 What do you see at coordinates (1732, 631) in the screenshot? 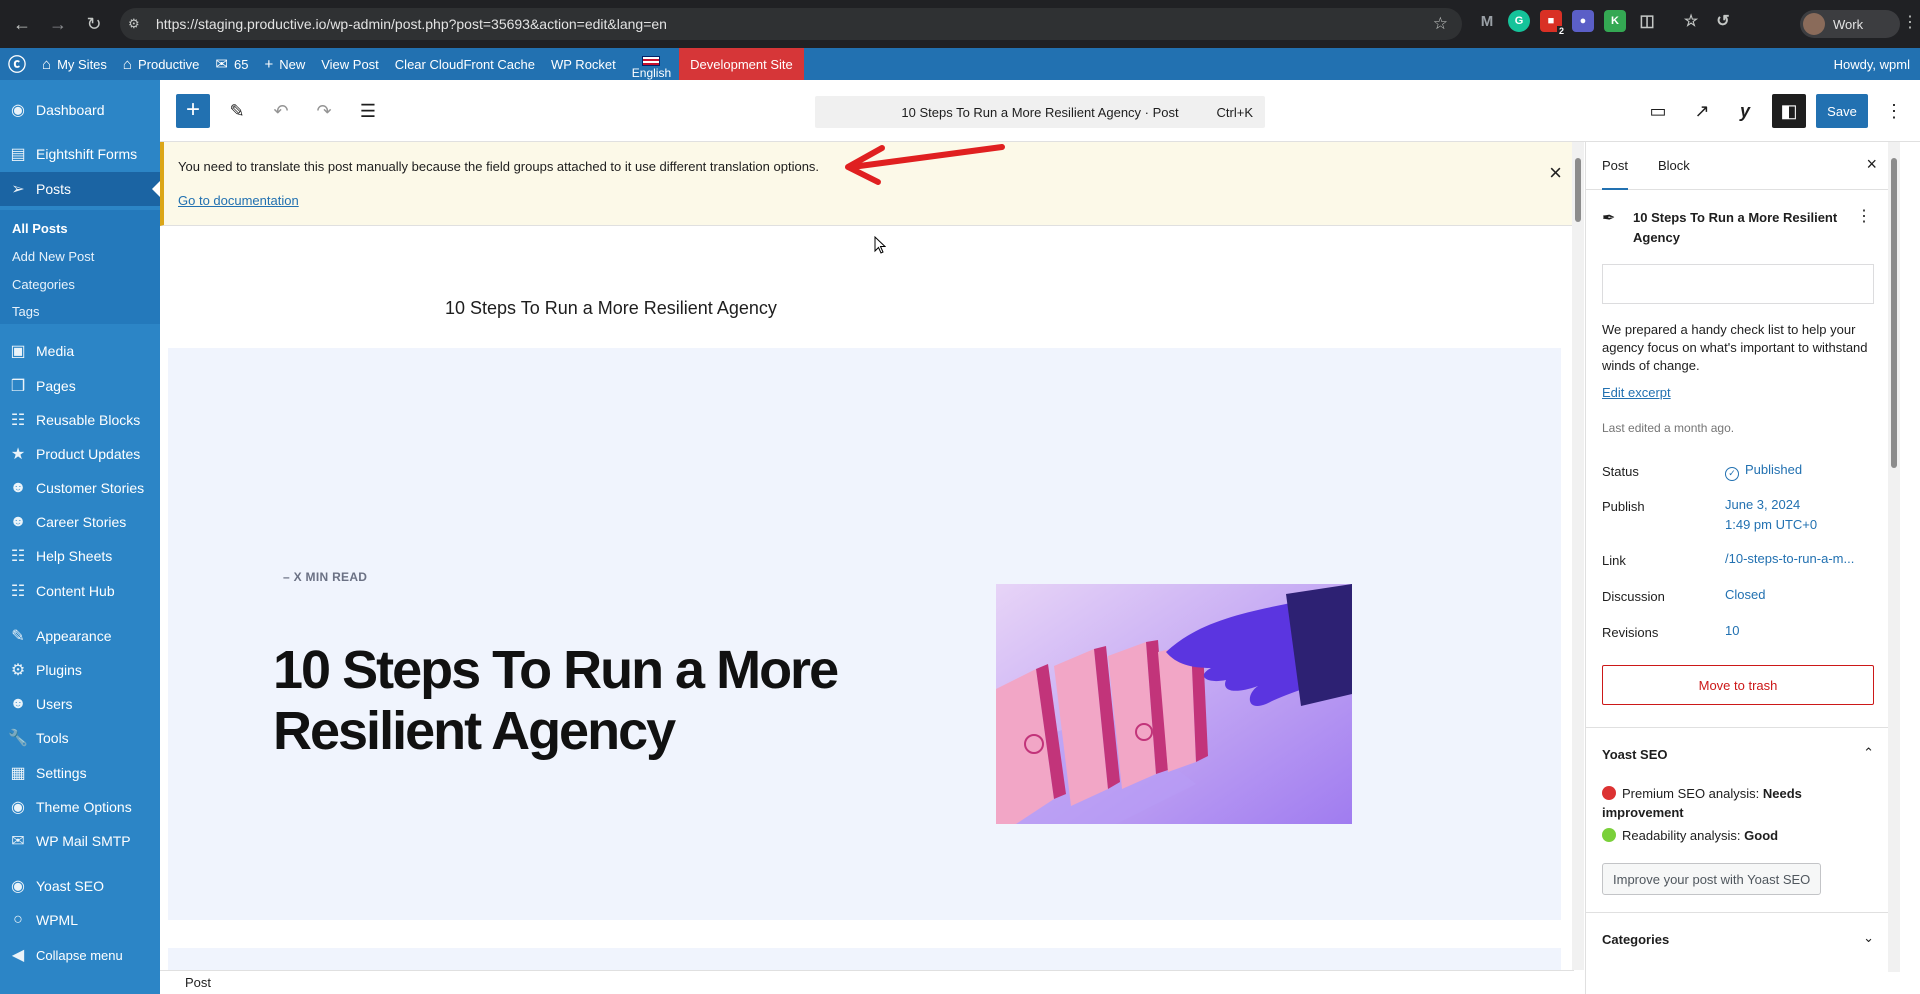
I see `revisions-value: 10` at bounding box center [1732, 631].